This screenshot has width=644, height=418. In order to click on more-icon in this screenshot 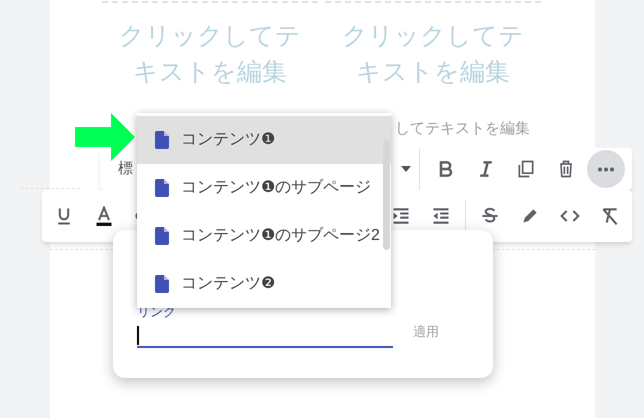, I will do `click(606, 169)`.